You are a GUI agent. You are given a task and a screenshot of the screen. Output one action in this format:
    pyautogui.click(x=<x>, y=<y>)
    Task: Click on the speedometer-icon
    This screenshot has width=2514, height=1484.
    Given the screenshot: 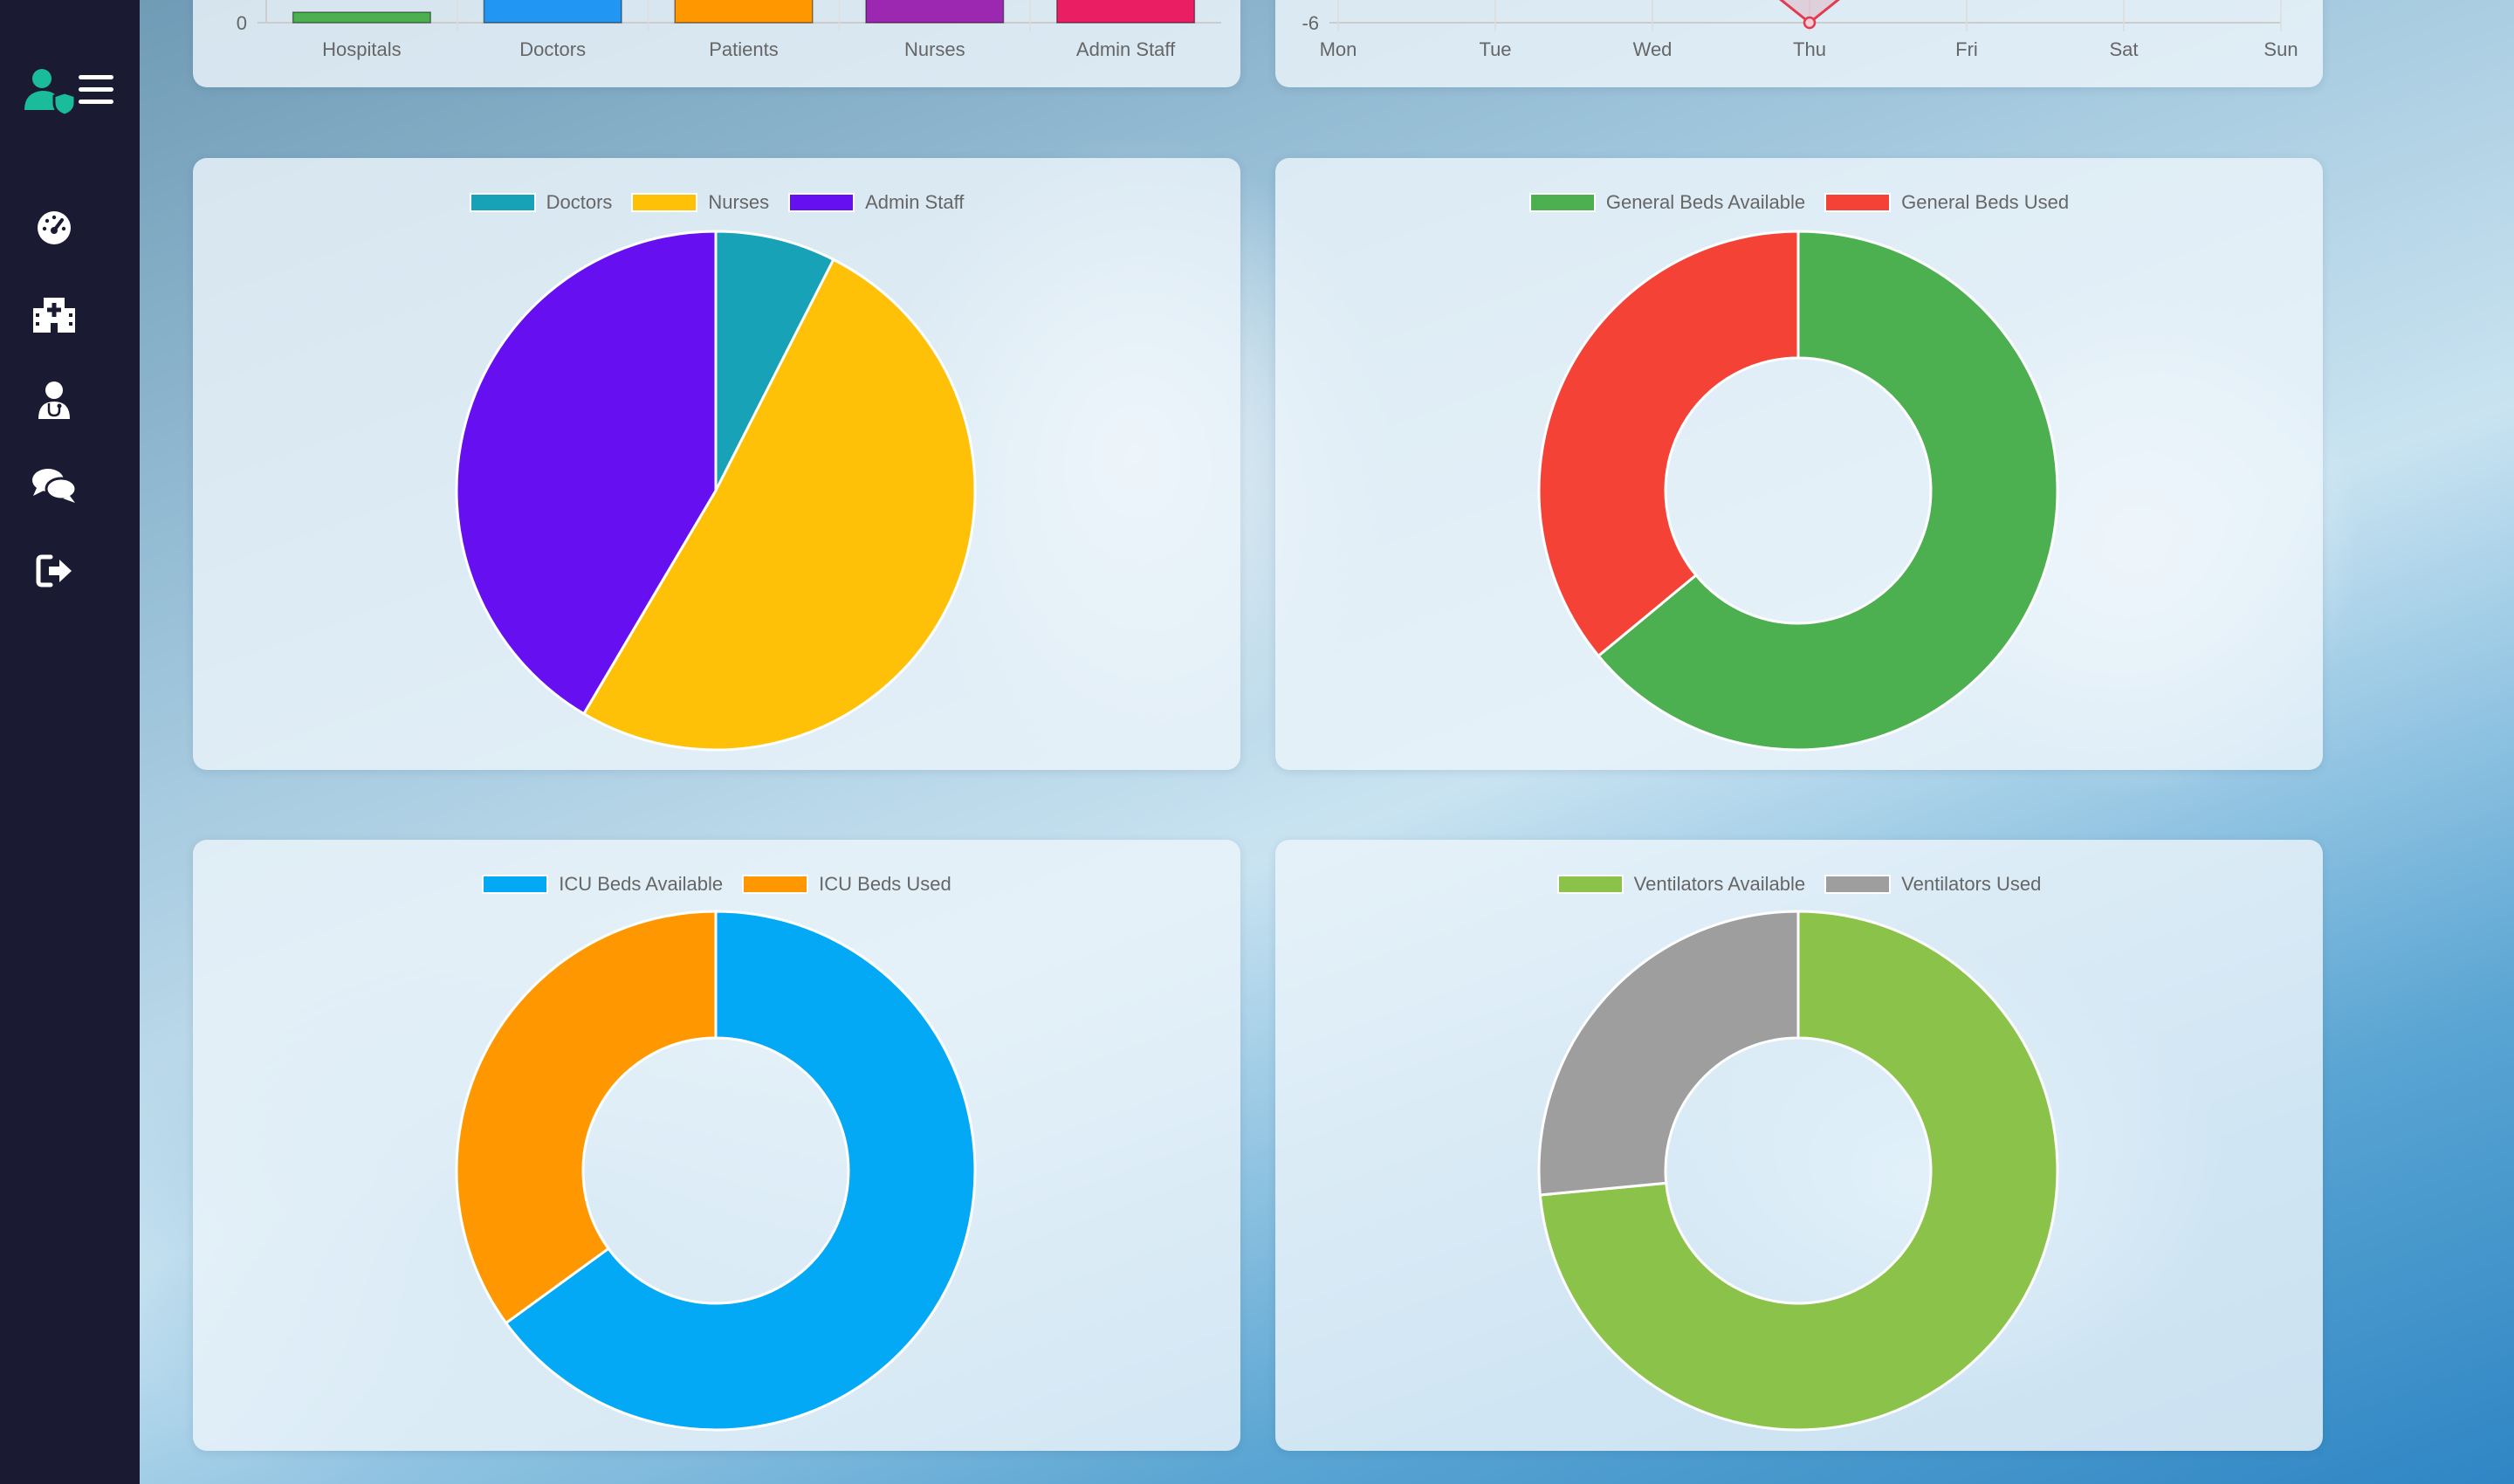 What is the action you would take?
    pyautogui.click(x=55, y=228)
    